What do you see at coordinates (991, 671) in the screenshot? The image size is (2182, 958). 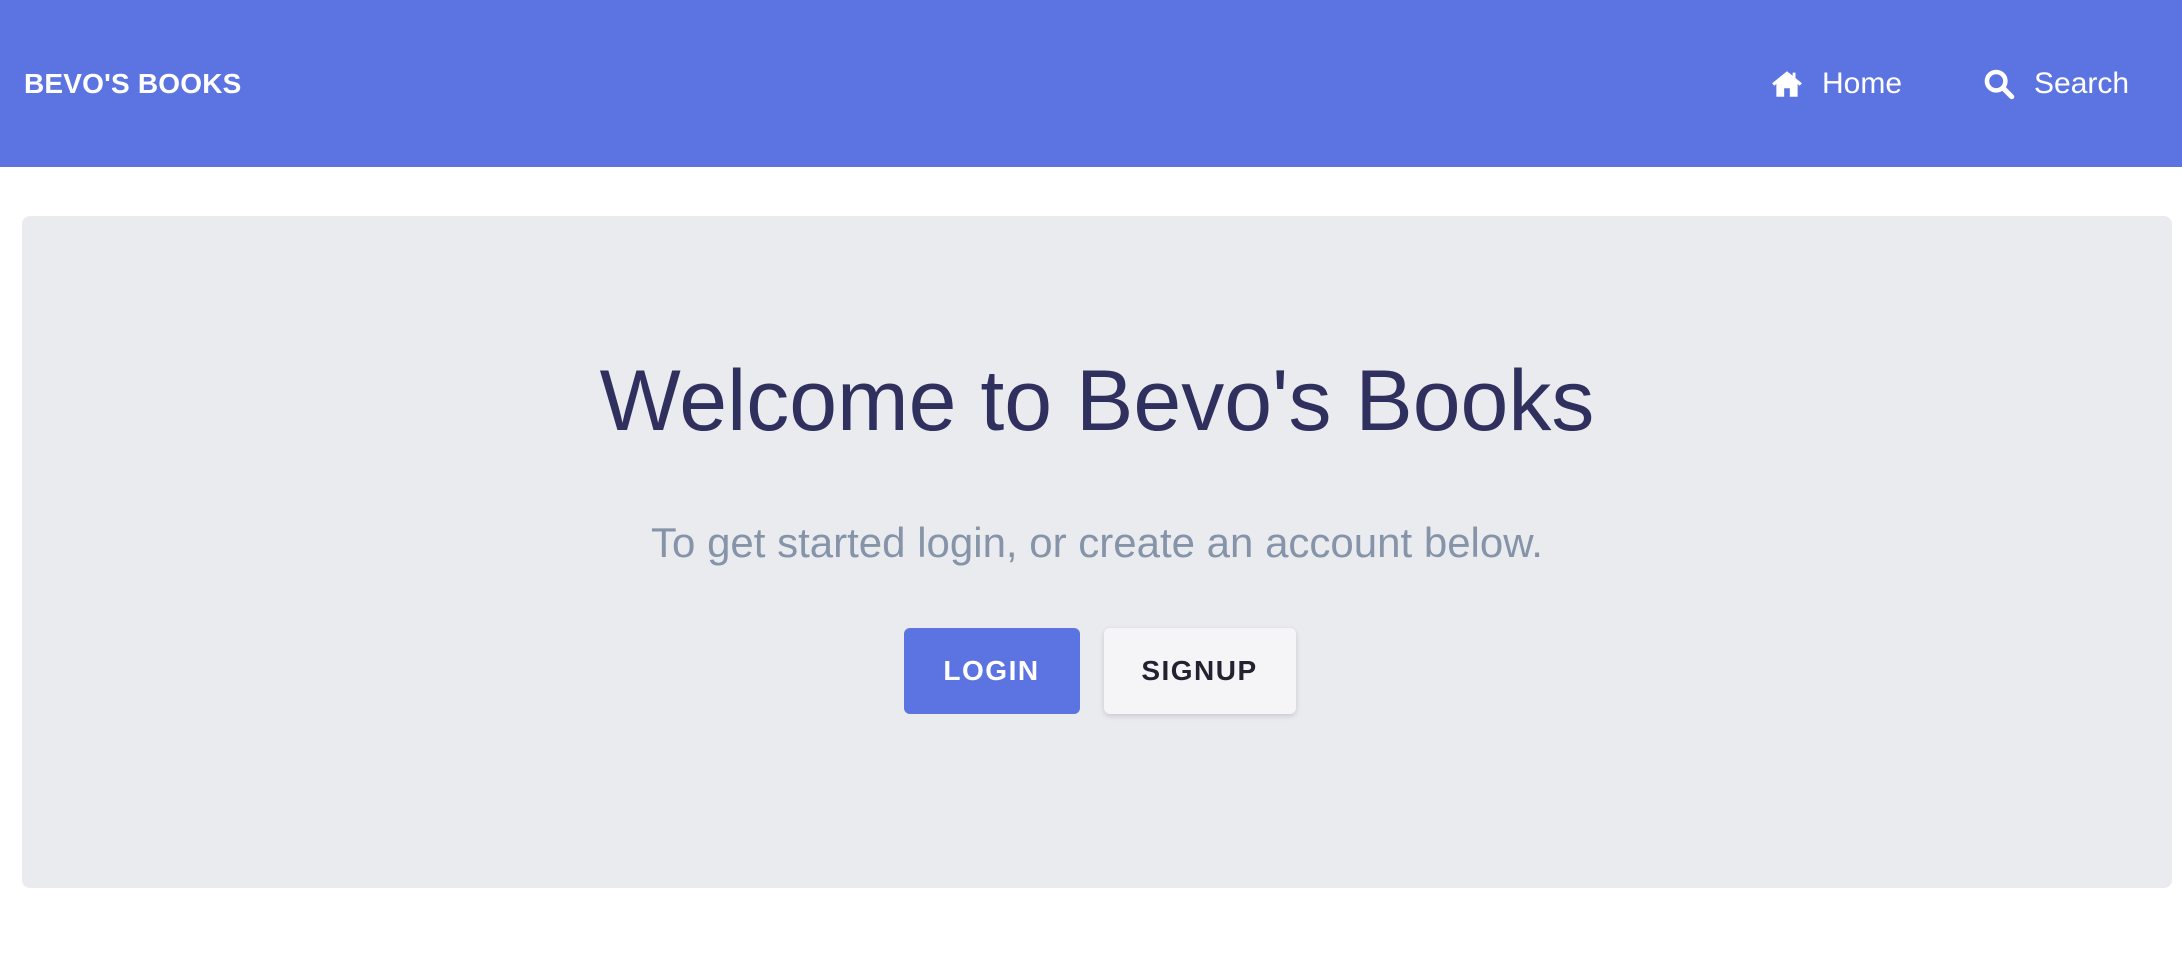 I see `login-button: LOGIN` at bounding box center [991, 671].